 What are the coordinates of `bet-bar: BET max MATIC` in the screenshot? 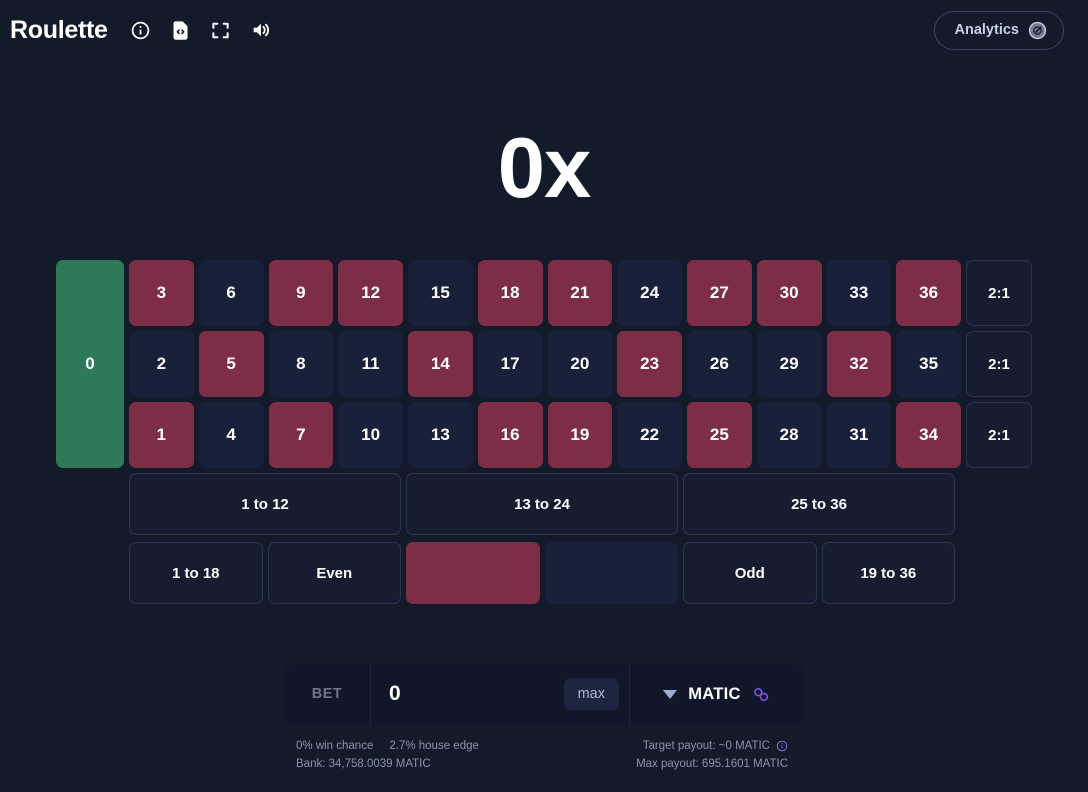 It's located at (544, 694).